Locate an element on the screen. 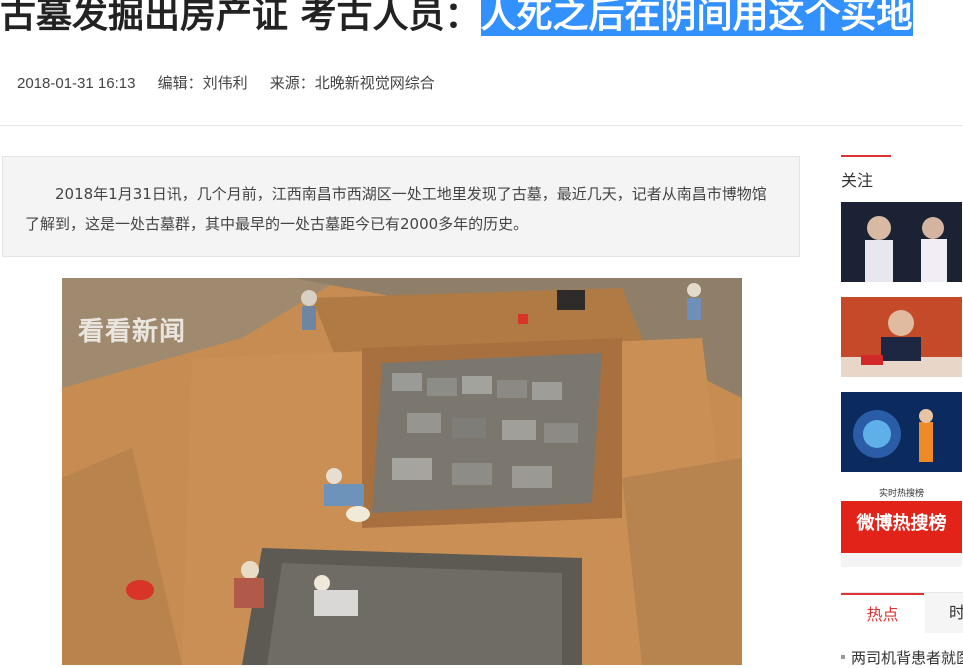 The image size is (963, 668). follow-title: 关注 is located at coordinates (857, 180).